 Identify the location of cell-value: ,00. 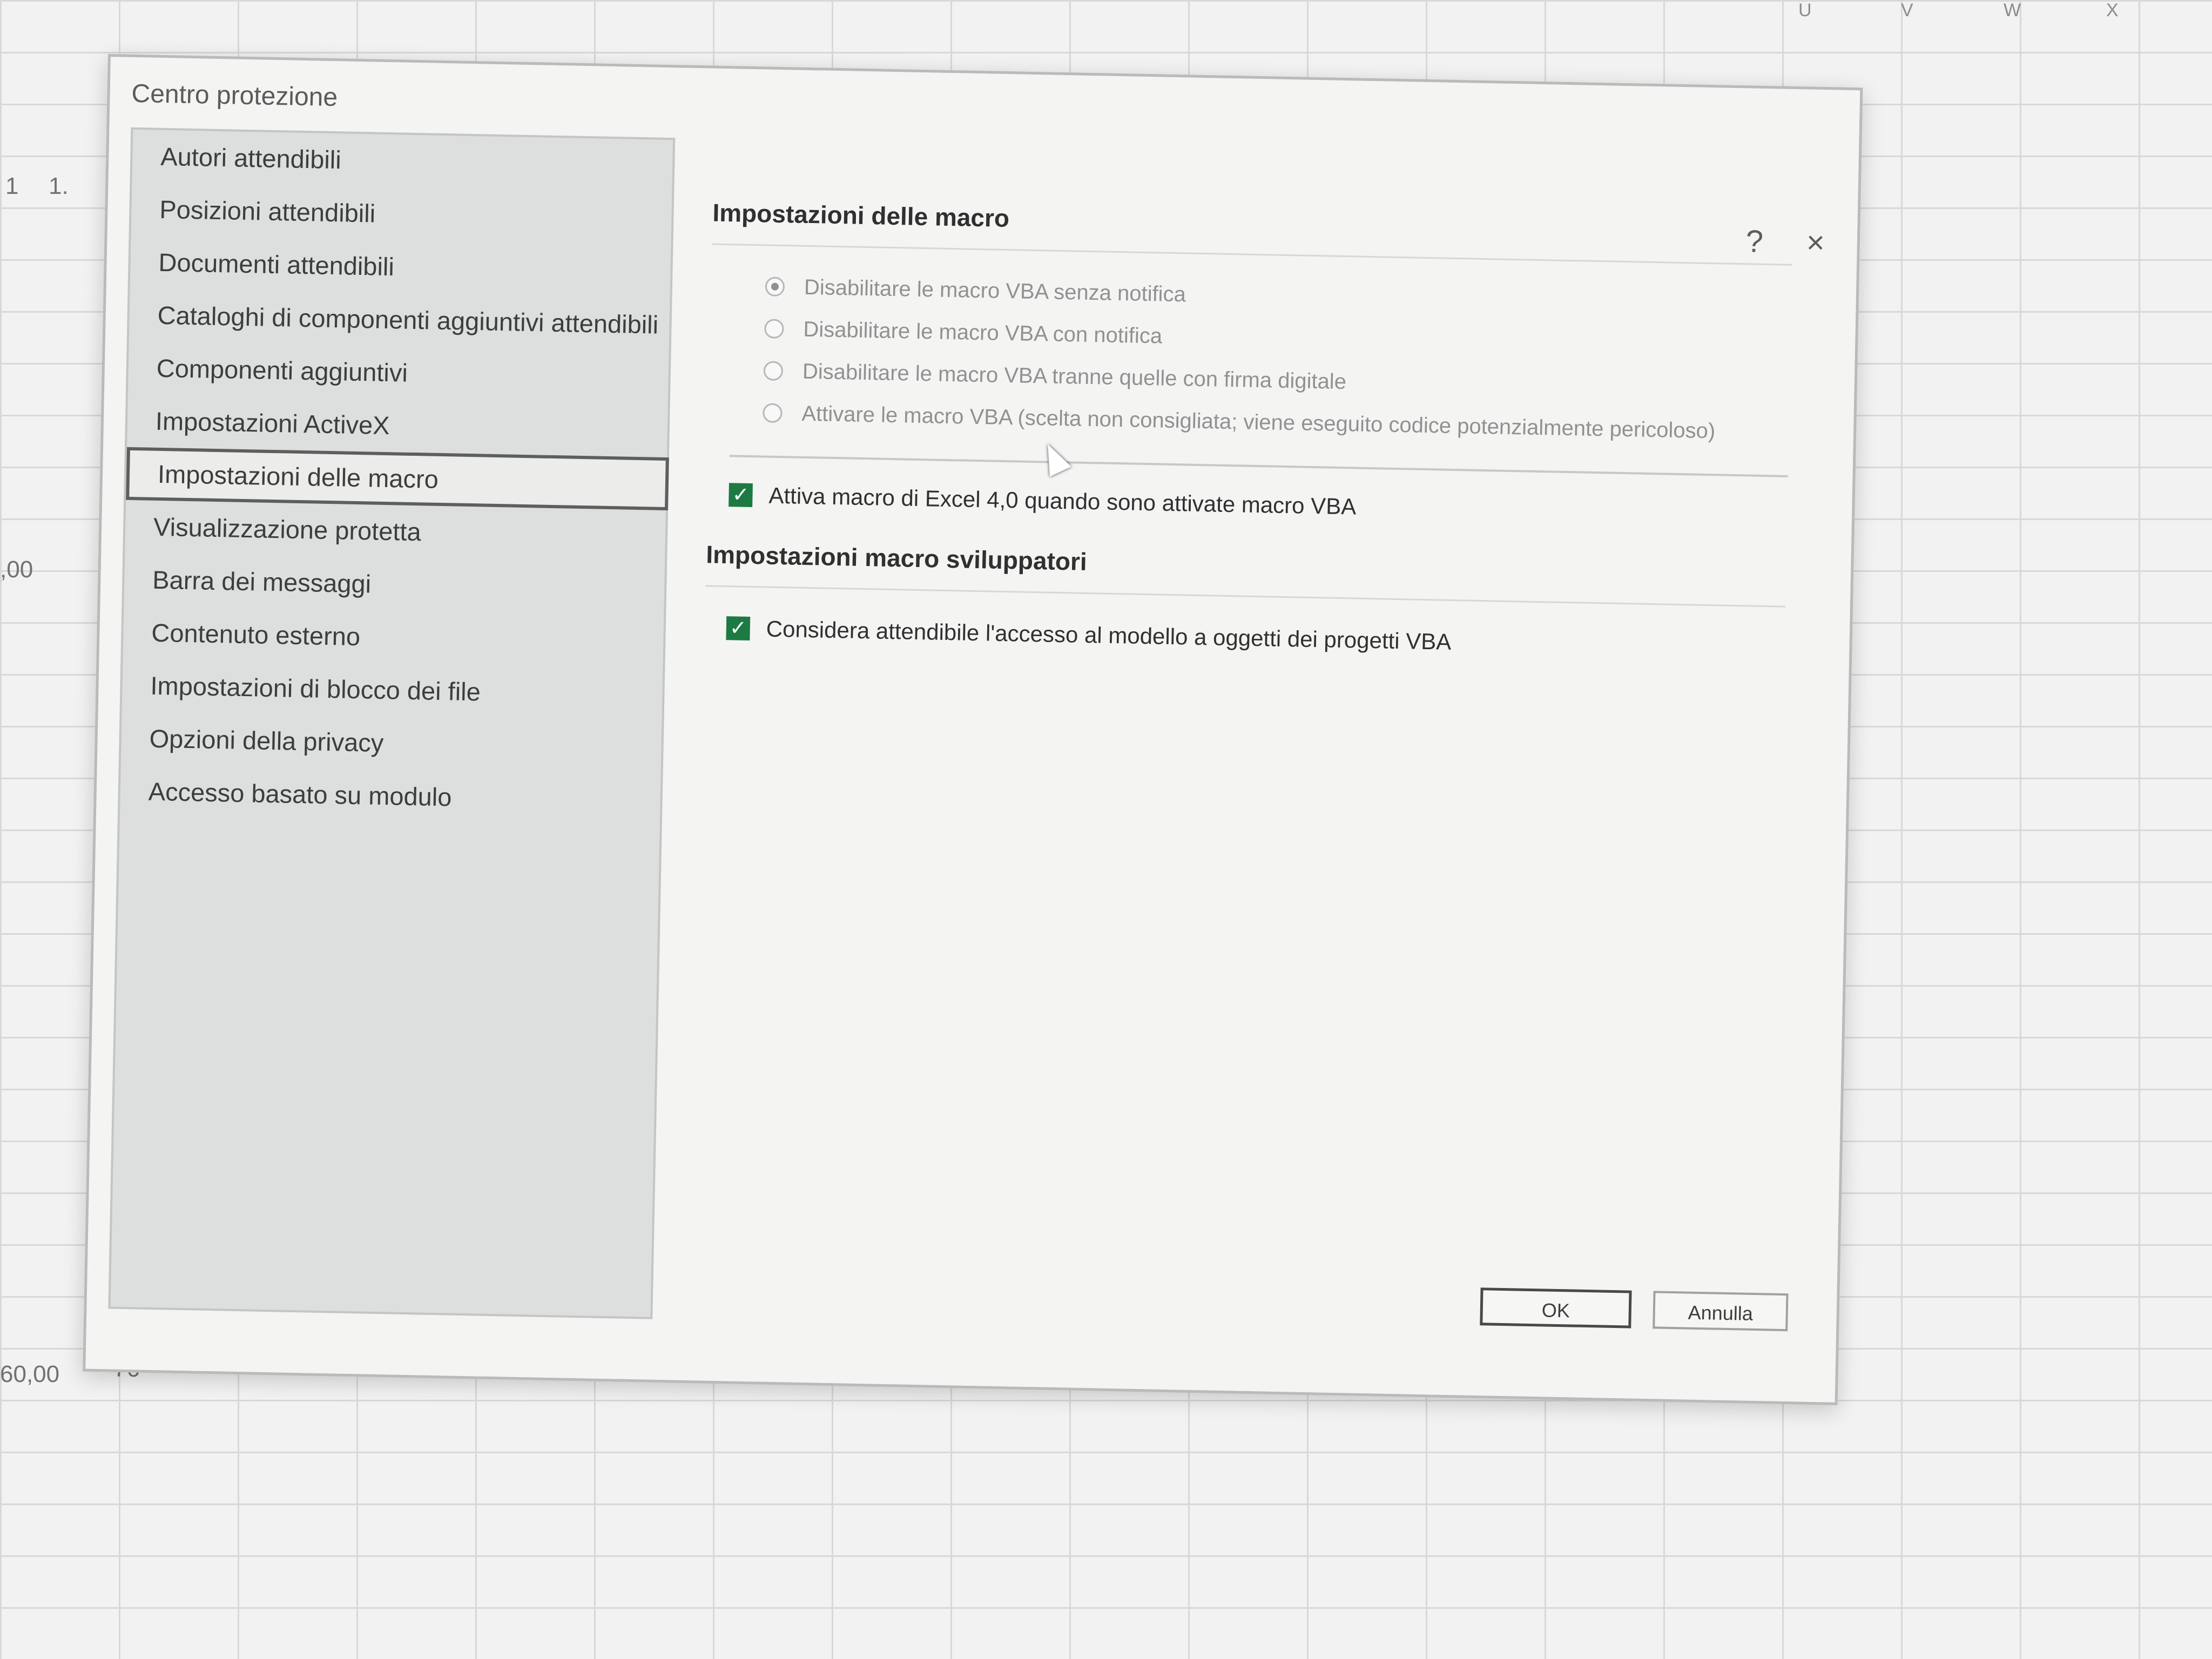
(16, 569).